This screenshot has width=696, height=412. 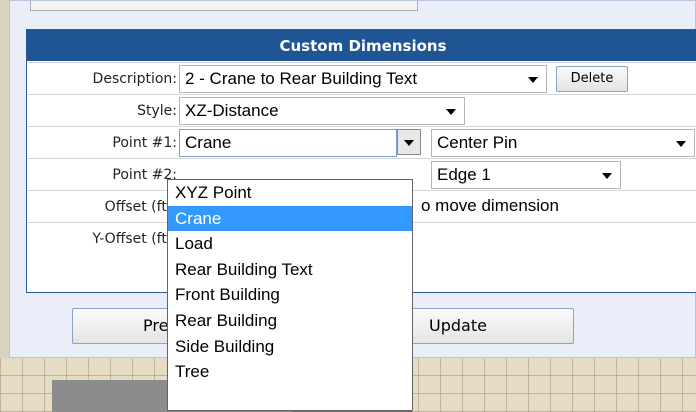 I want to click on point1-label: Point #1:, so click(x=144, y=143).